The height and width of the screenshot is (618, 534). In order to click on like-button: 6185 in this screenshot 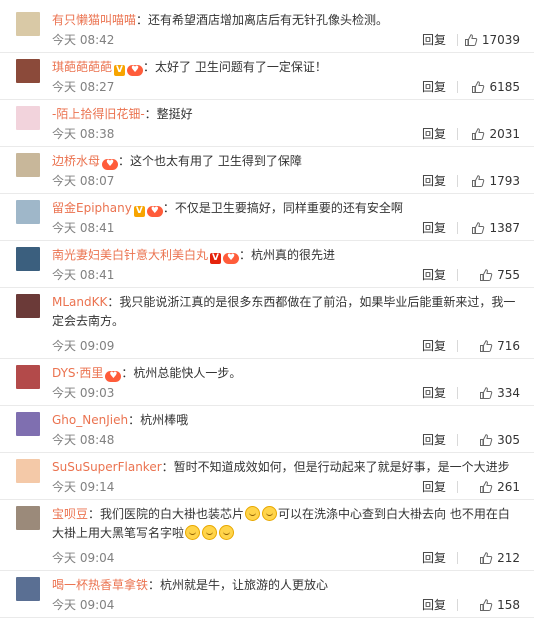, I will do `click(495, 87)`.